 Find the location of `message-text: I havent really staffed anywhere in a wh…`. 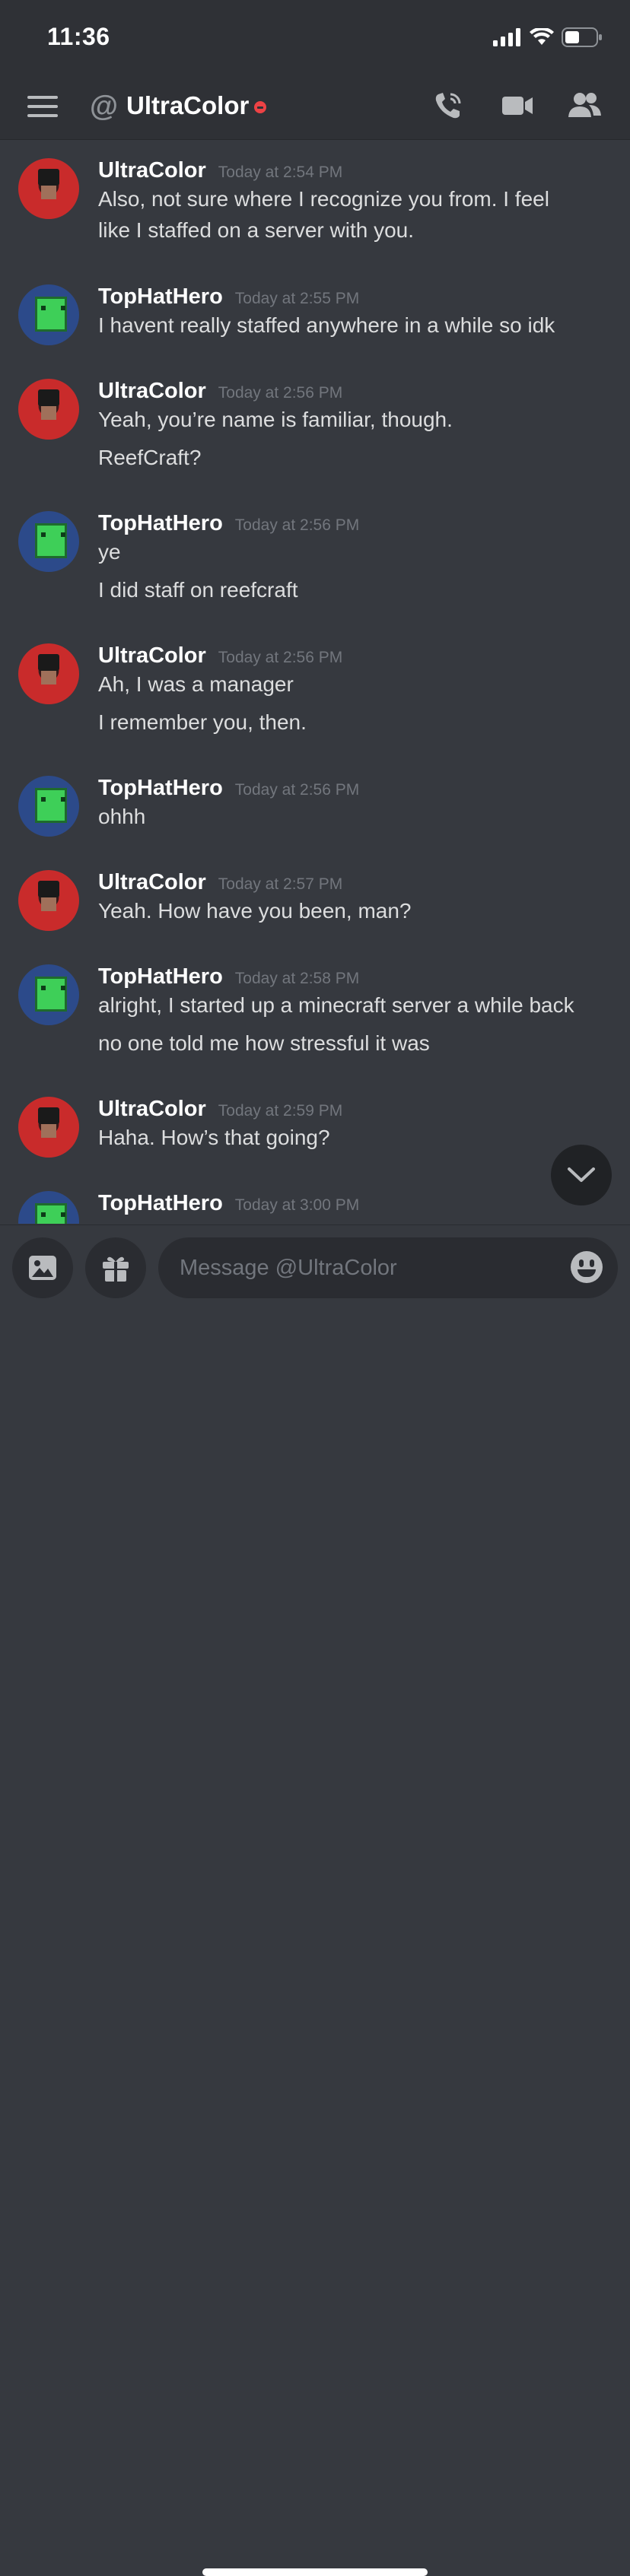

message-text: I havent really staffed anywhere in a wh… is located at coordinates (326, 325).